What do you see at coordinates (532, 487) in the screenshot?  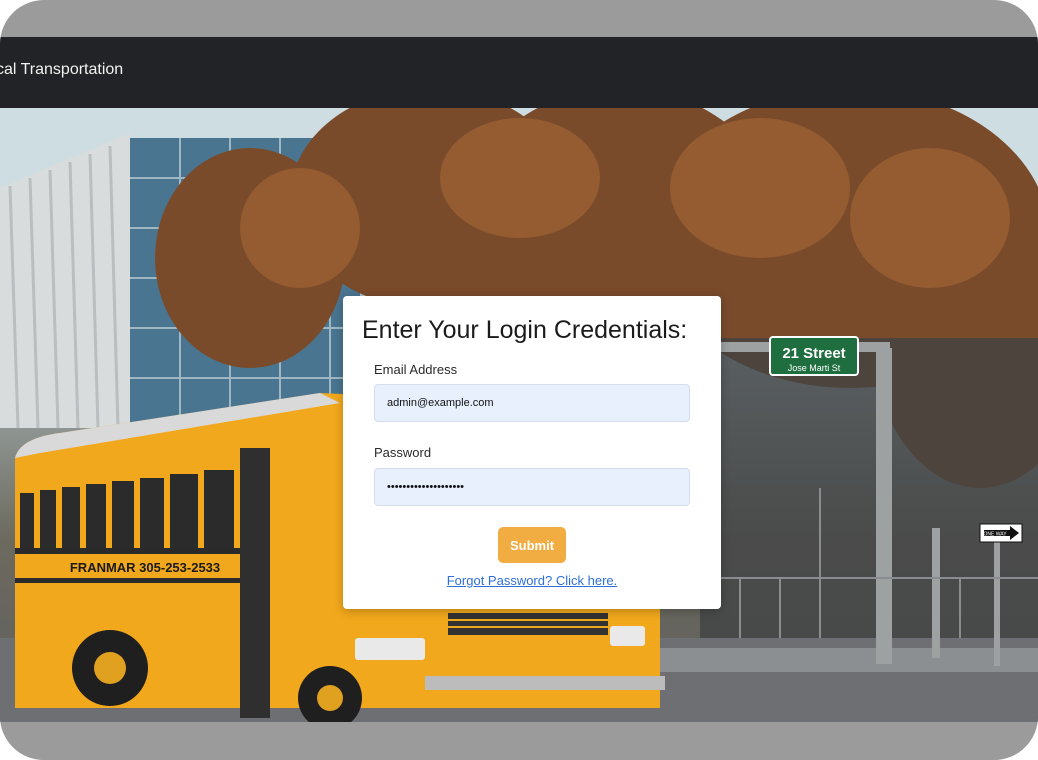 I see `password-input` at bounding box center [532, 487].